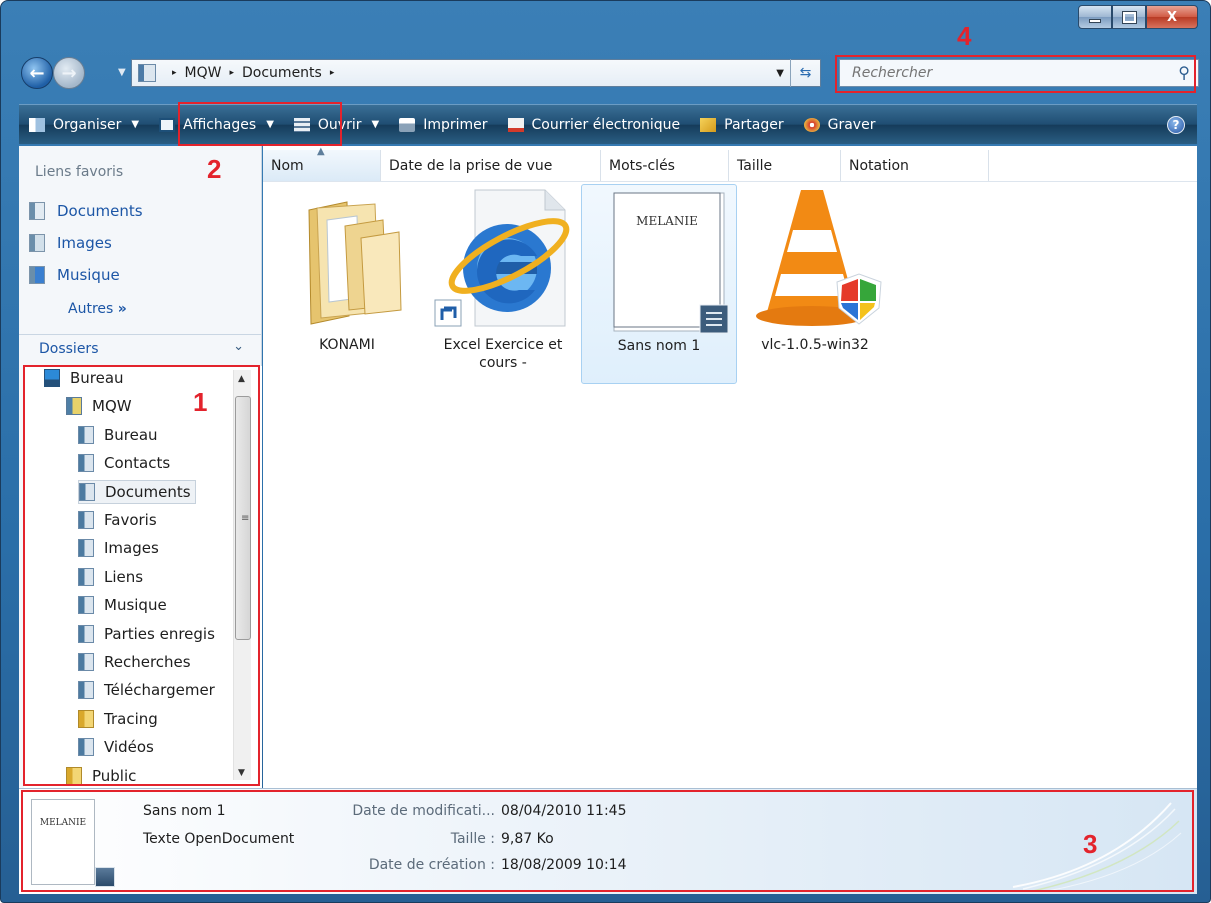 The image size is (1211, 903). I want to click on print-label: Imprimer, so click(455, 124).